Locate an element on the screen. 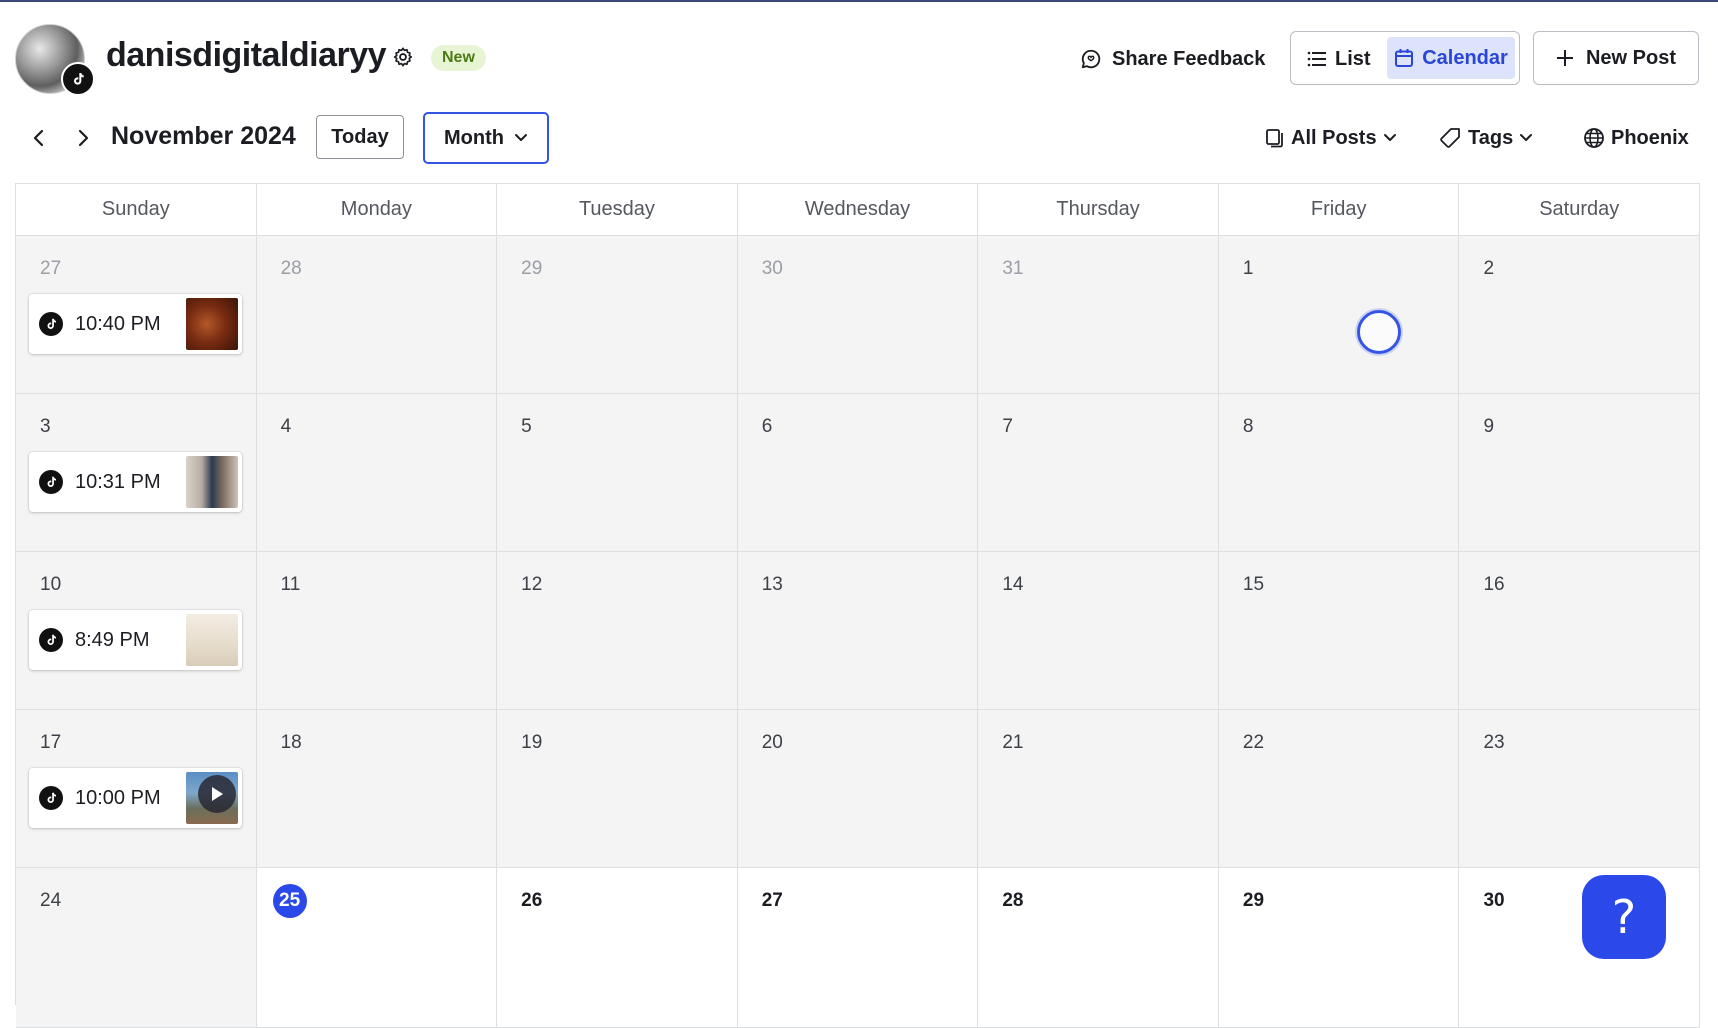 This screenshot has height=1028, width=1718. day-number: 31 is located at coordinates (1013, 268).